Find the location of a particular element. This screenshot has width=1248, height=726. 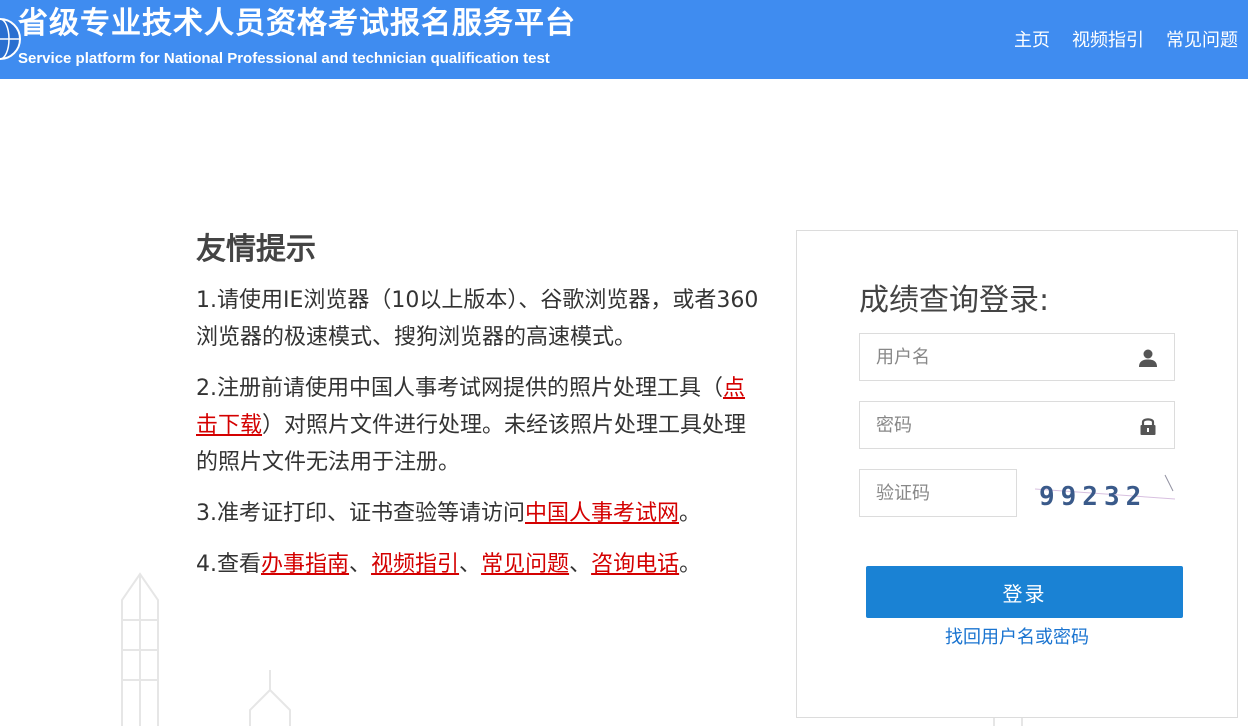

captcha-text: 99232 is located at coordinates (1093, 497).